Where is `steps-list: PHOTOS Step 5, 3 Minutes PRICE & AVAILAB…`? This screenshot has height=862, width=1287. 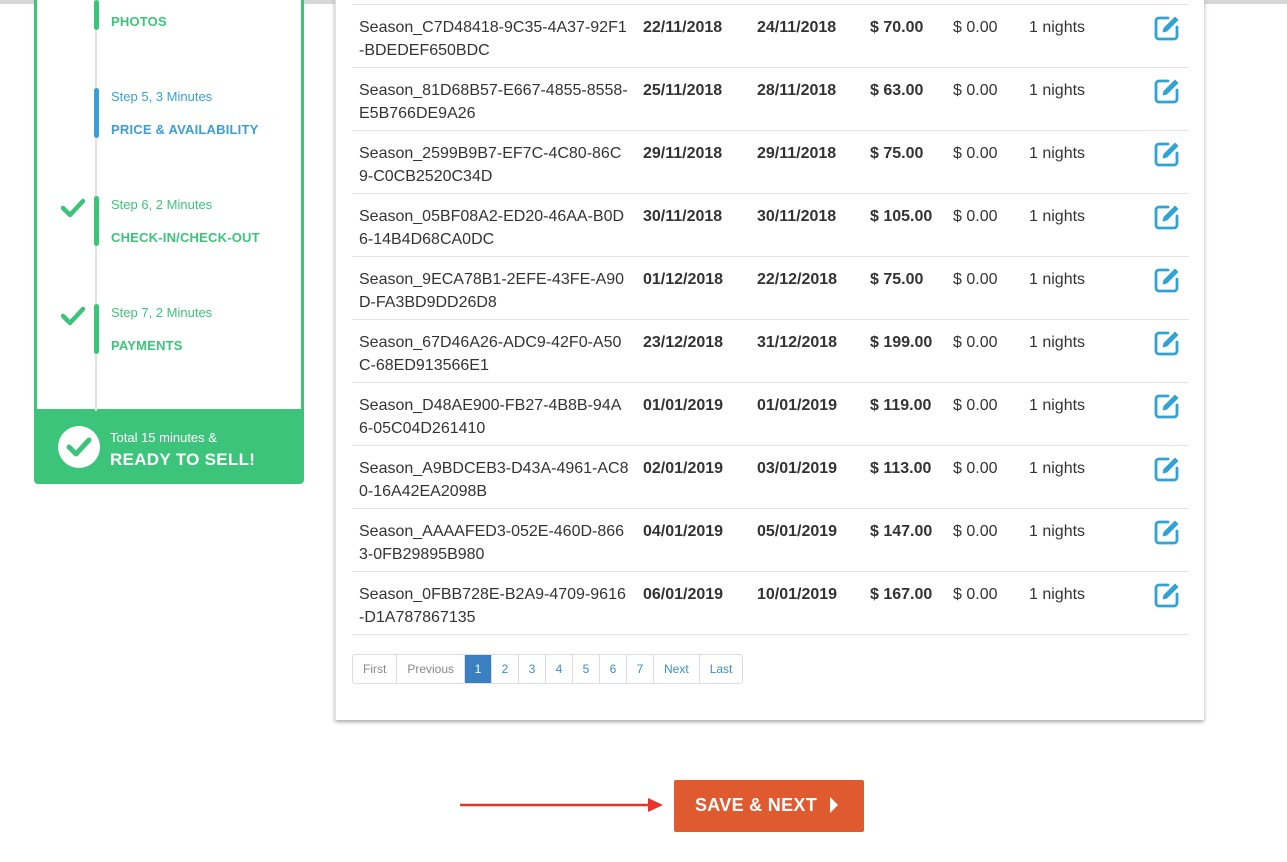 steps-list: PHOTOS Step 5, 3 Minutes PRICE & AVAILAB… is located at coordinates (169, 206).